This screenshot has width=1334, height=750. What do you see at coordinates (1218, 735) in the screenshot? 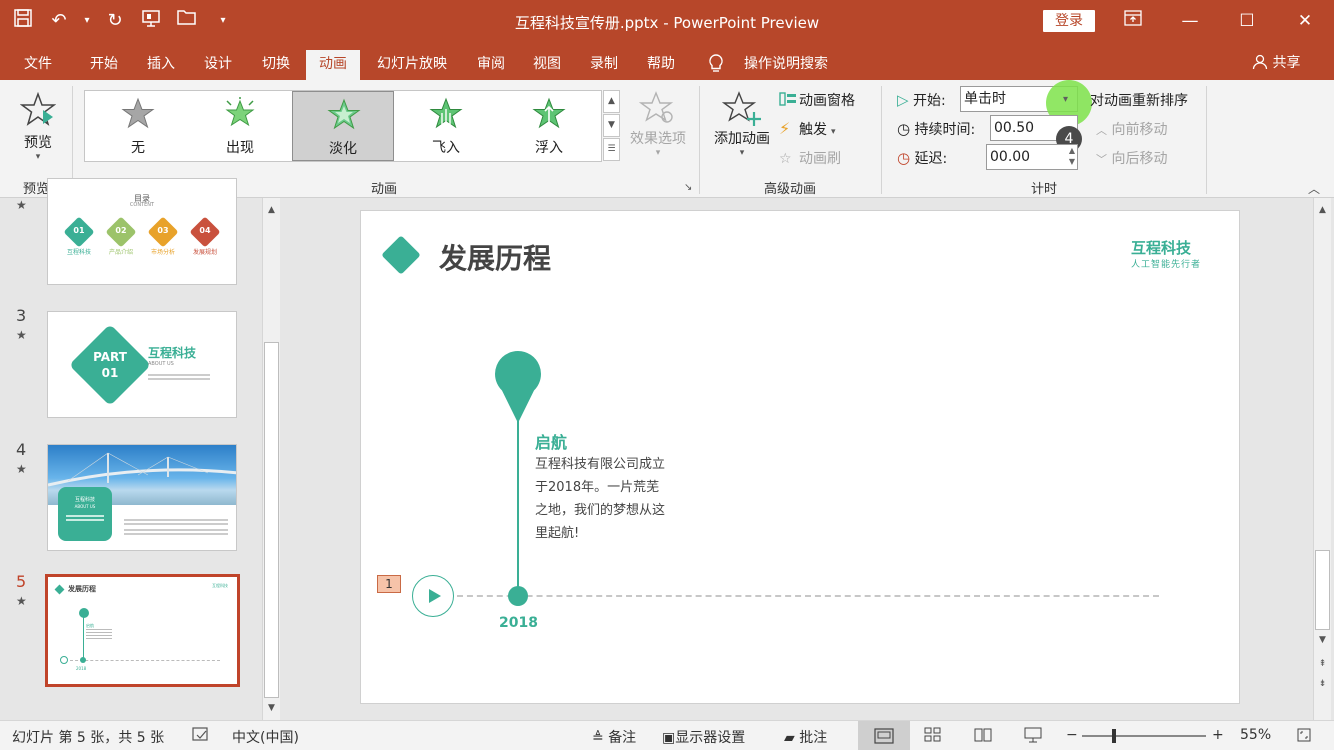
I see `zoom-in-icon: +` at bounding box center [1218, 735].